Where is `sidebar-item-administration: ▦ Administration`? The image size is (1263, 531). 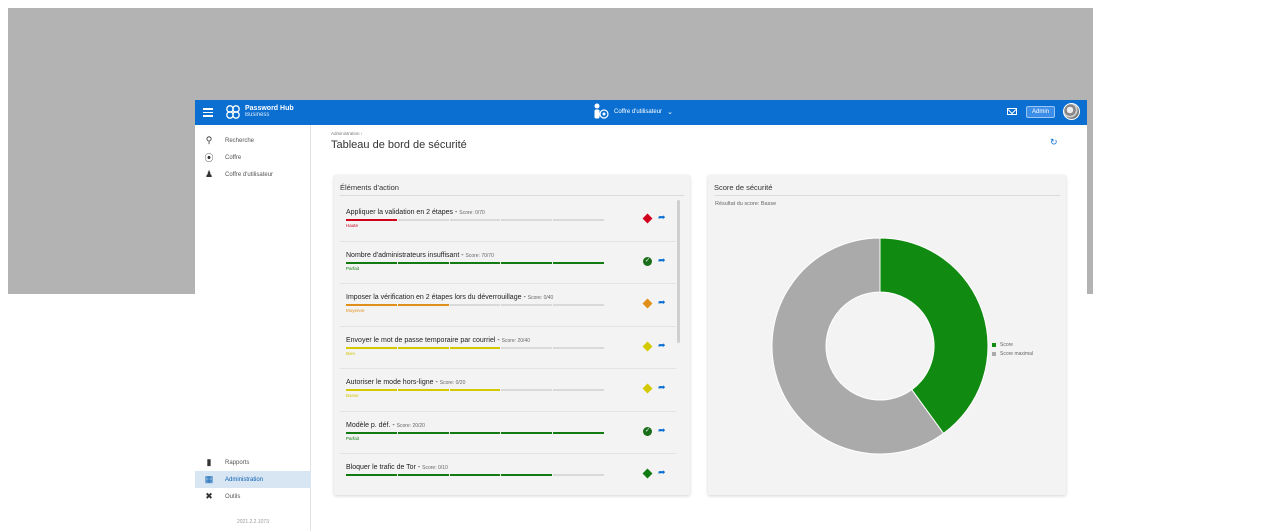
sidebar-item-administration: ▦ Administration is located at coordinates (253, 479).